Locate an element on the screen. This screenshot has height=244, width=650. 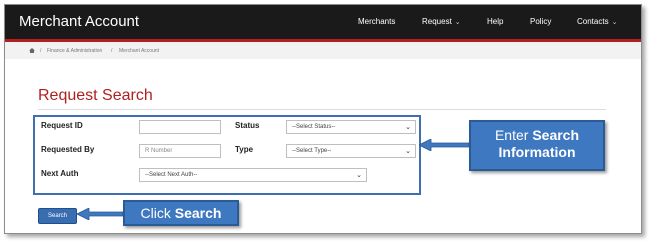
requested-by-label: Requested By is located at coordinates (68, 149).